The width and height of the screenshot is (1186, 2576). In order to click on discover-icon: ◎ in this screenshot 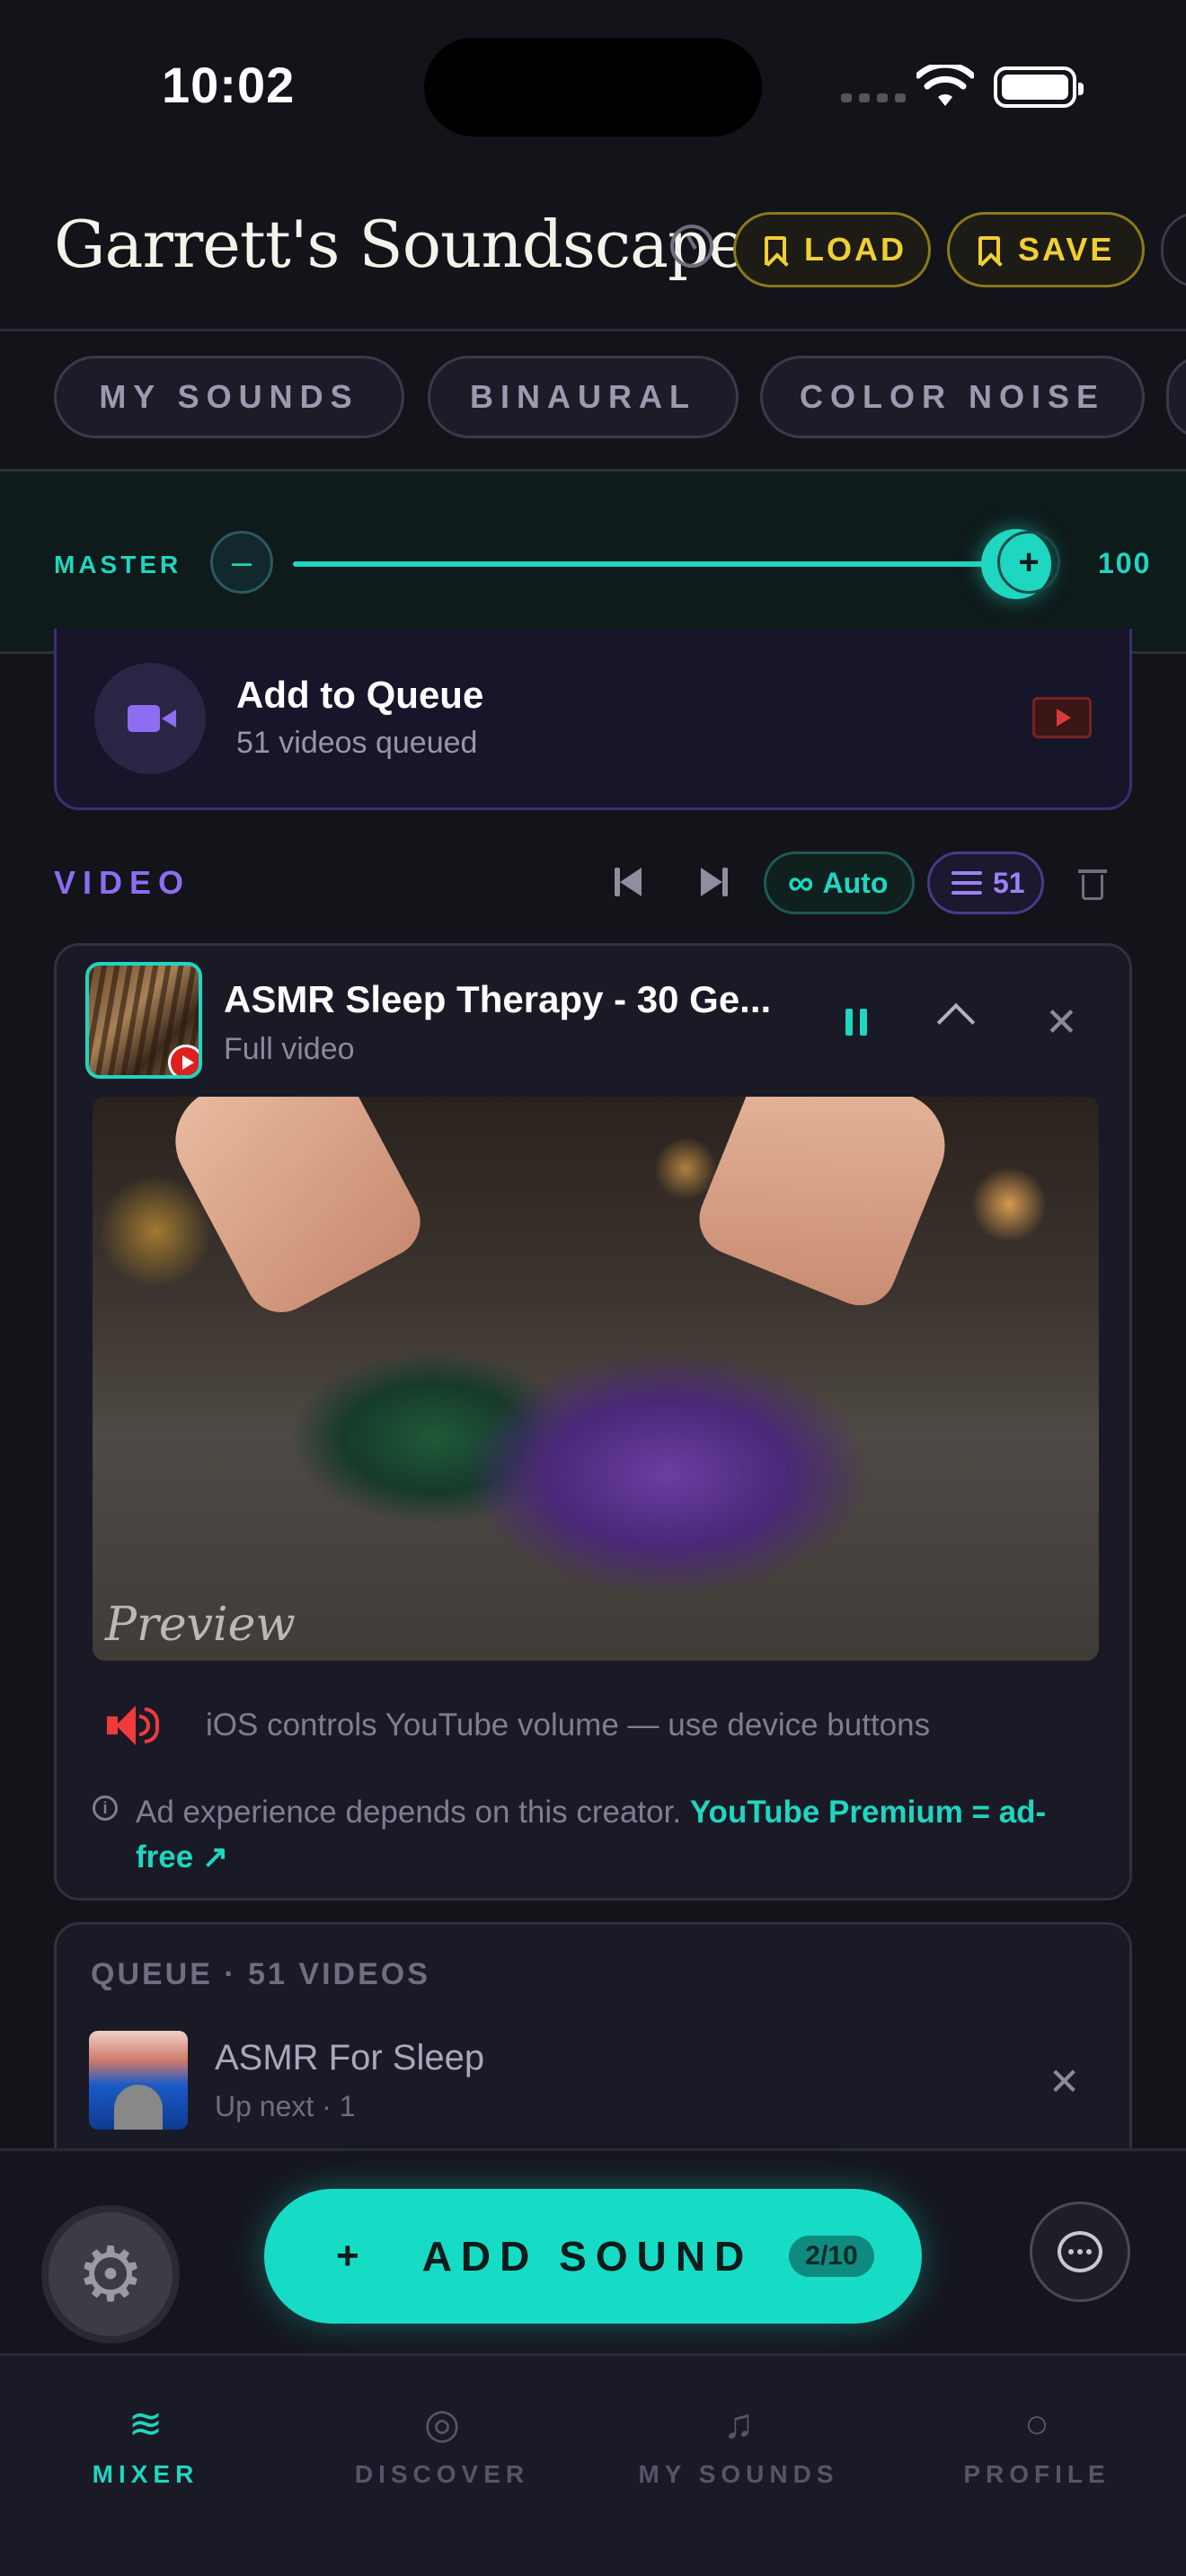, I will do `click(442, 2423)`.